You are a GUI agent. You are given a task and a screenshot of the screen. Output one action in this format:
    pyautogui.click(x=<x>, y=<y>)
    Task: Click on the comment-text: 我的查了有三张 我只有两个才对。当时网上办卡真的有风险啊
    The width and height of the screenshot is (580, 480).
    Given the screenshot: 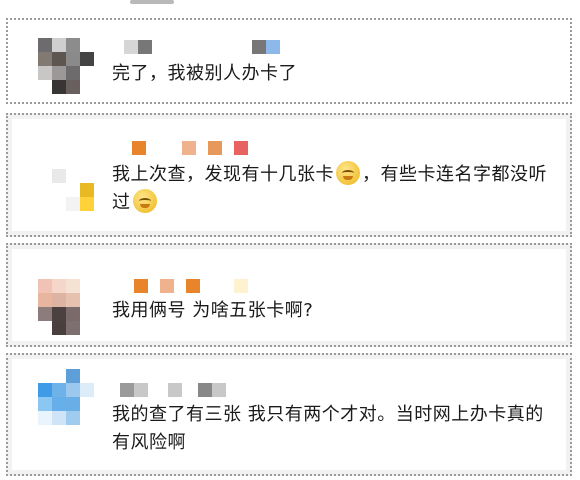 What is the action you would take?
    pyautogui.click(x=328, y=428)
    